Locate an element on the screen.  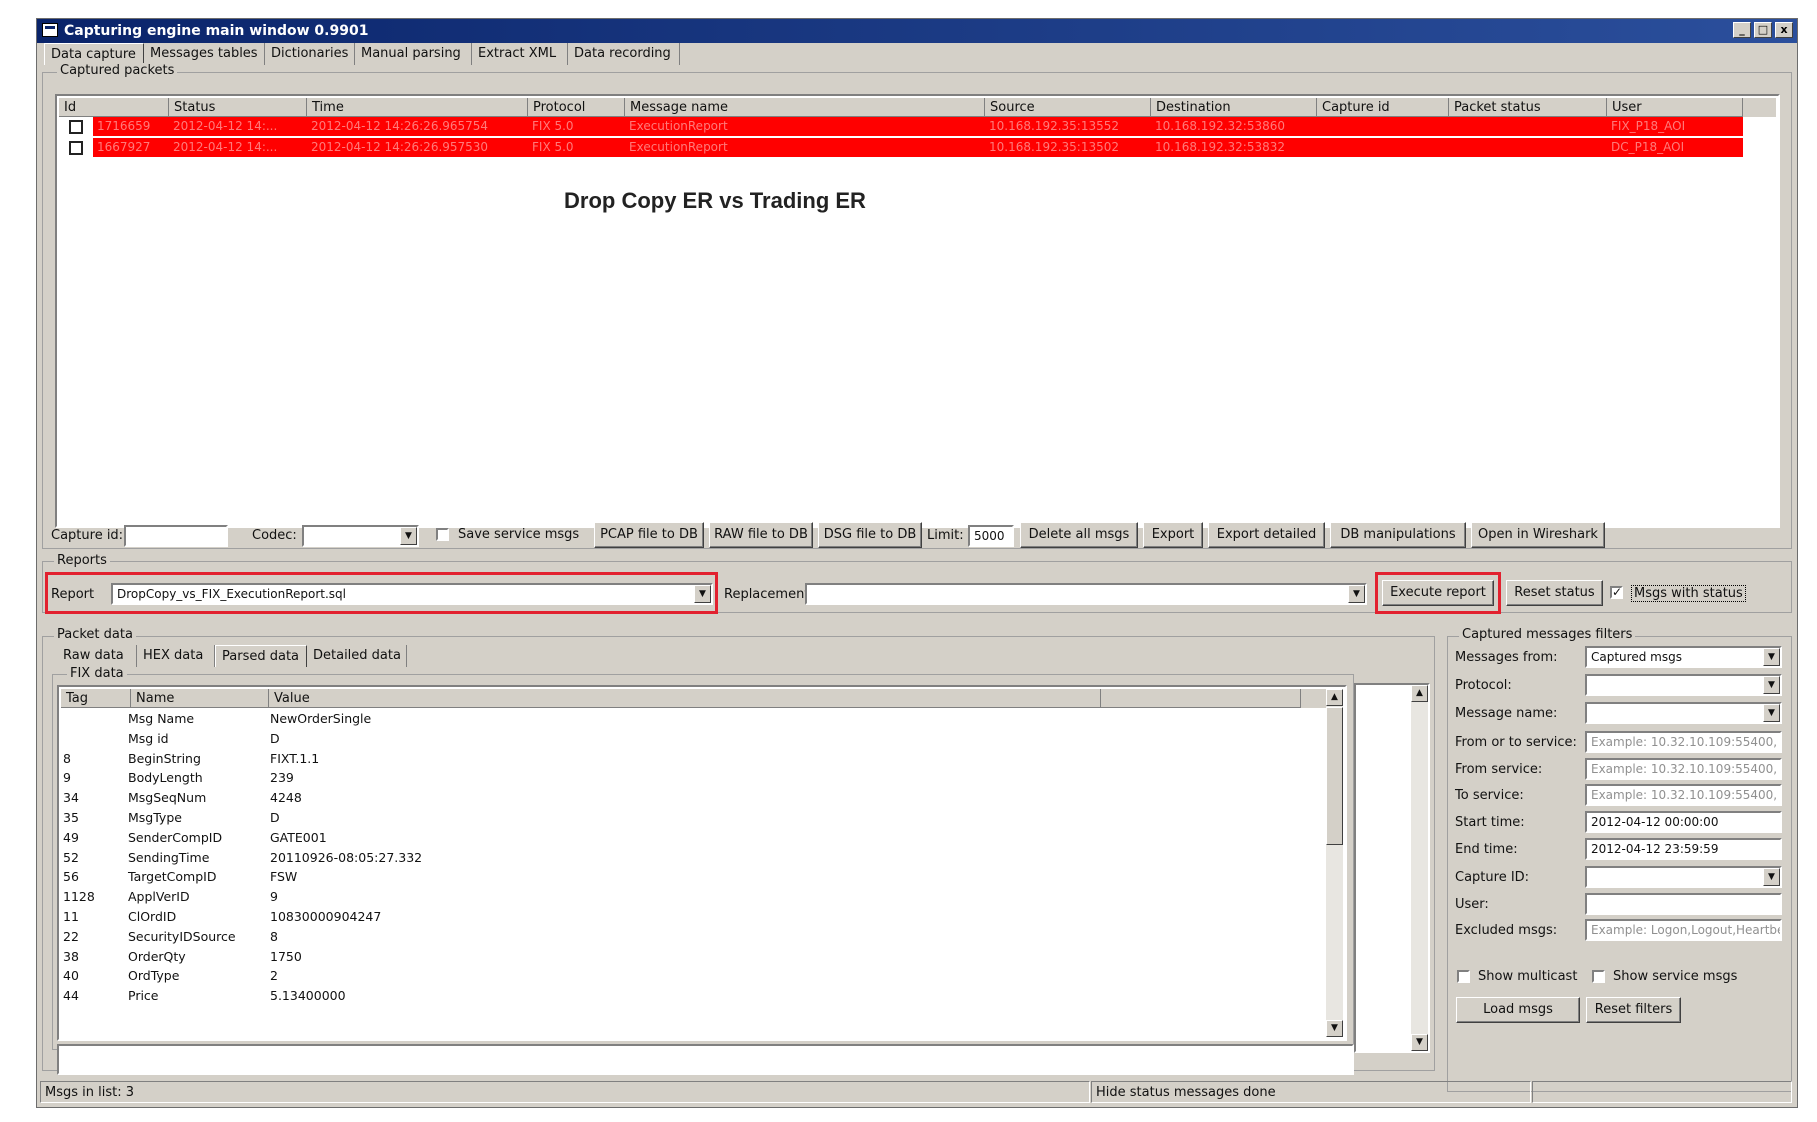
raw-file-to-db-button: RAW file to DB is located at coordinates (761, 535).